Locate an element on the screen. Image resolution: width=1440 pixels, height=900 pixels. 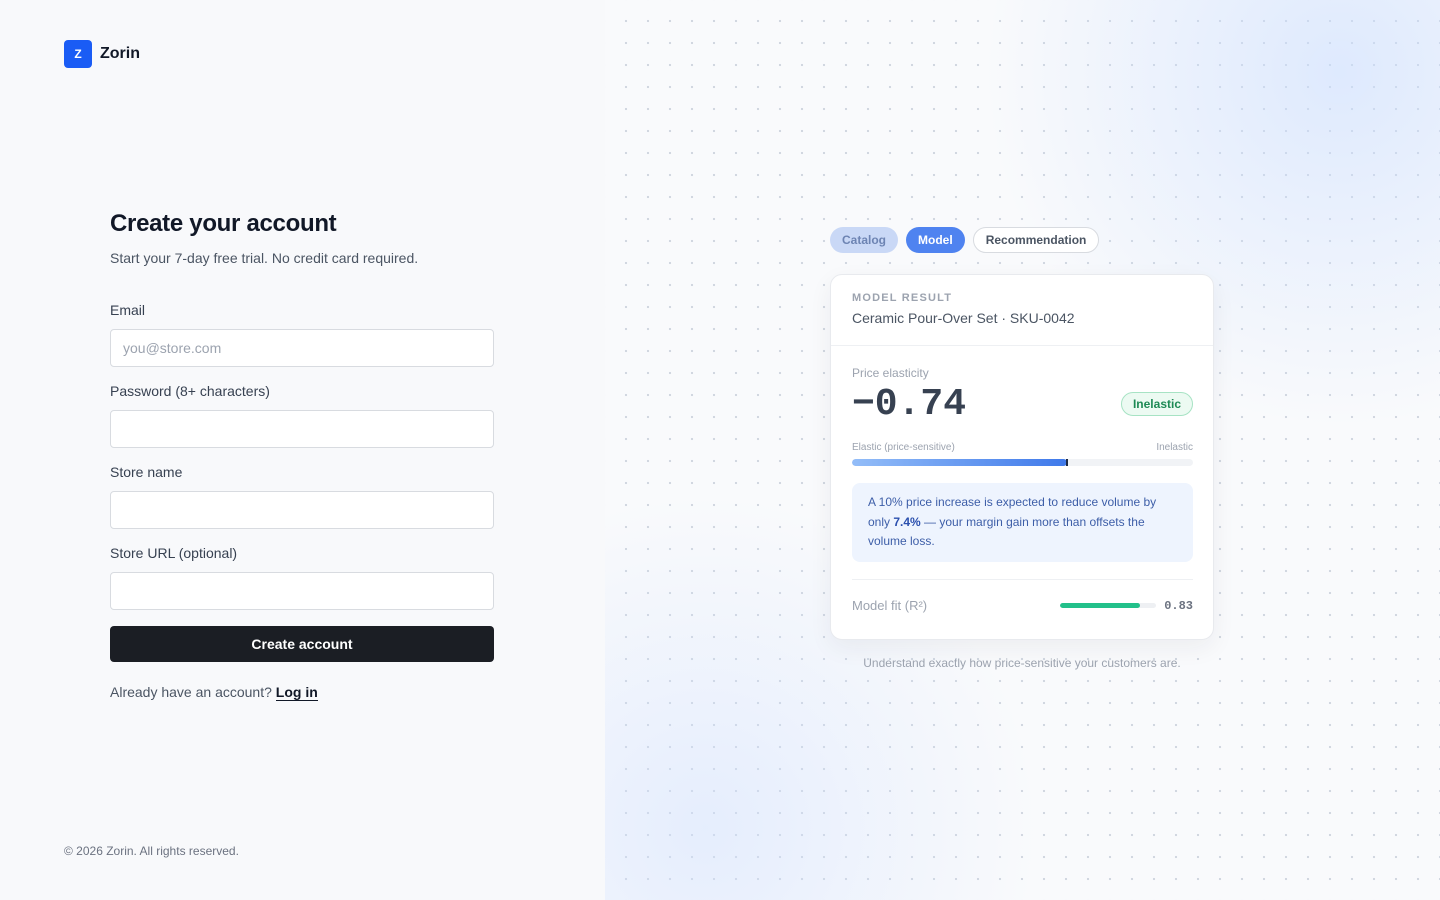
tab-recommendation: Recommendation is located at coordinates (1036, 240).